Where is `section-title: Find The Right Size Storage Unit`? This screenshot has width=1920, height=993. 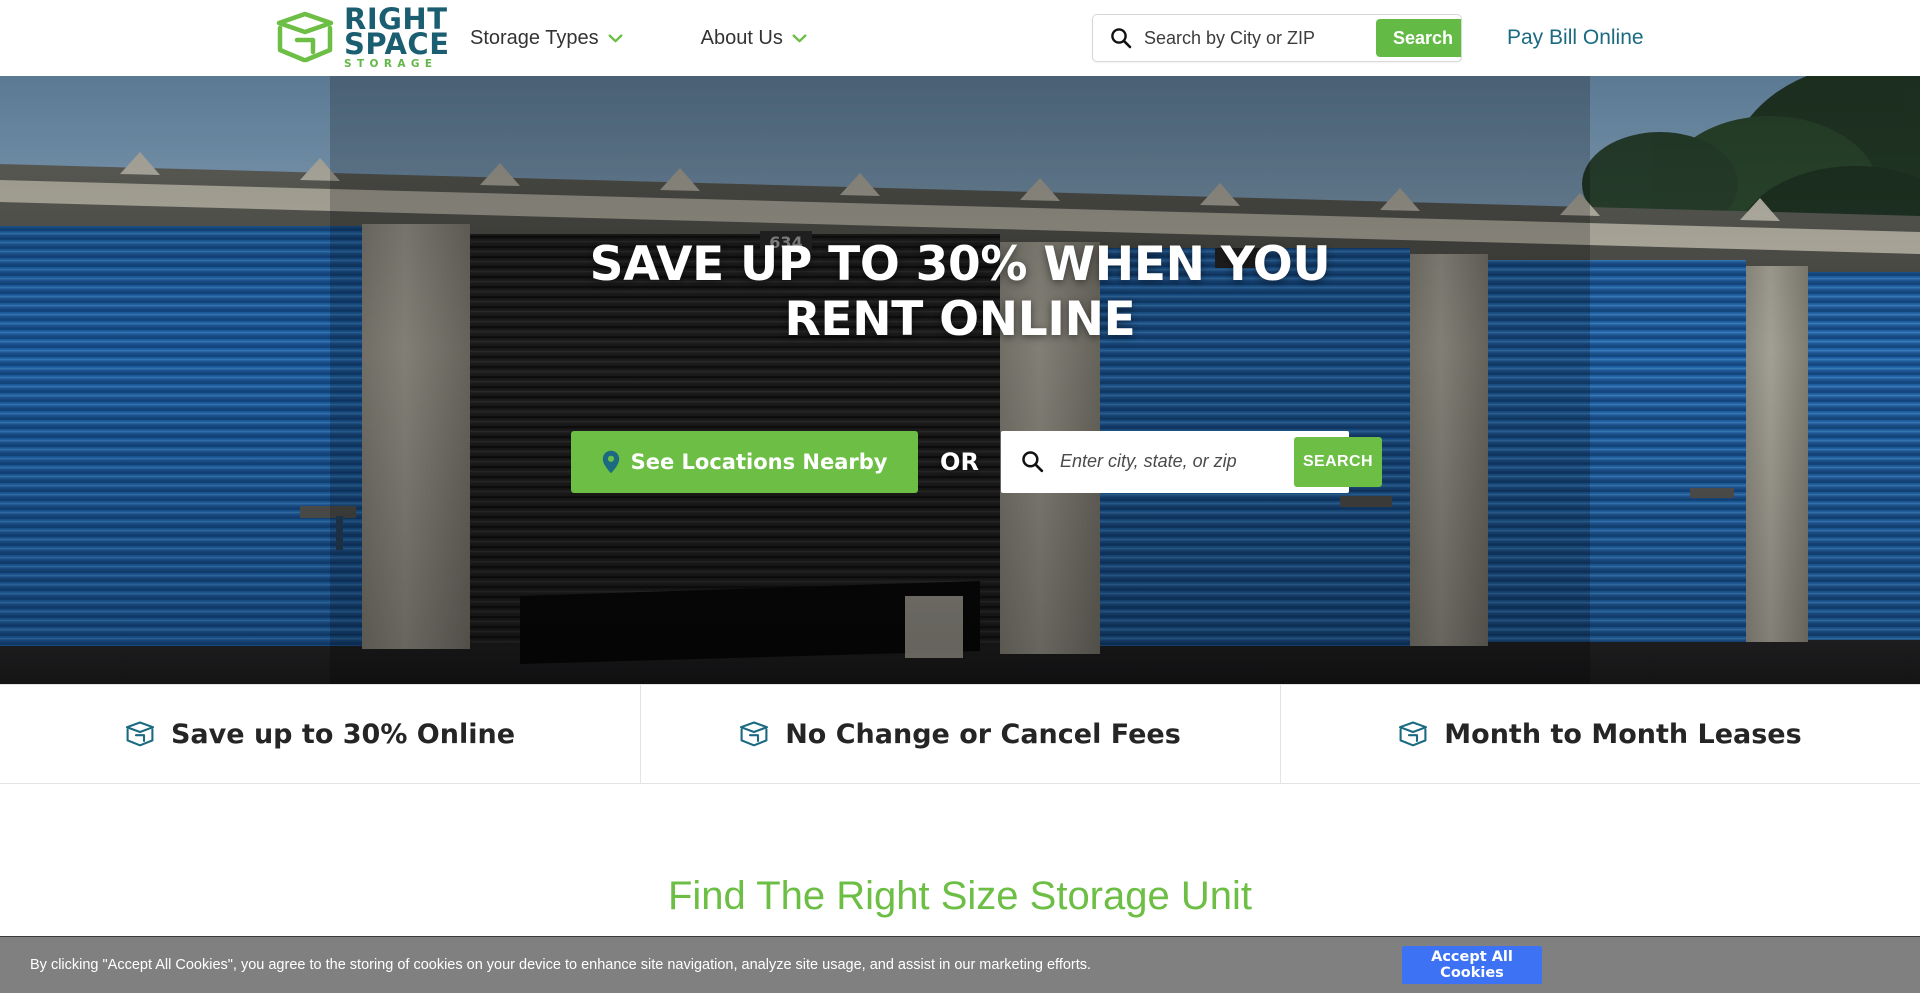 section-title: Find The Right Size Storage Unit is located at coordinates (959, 896).